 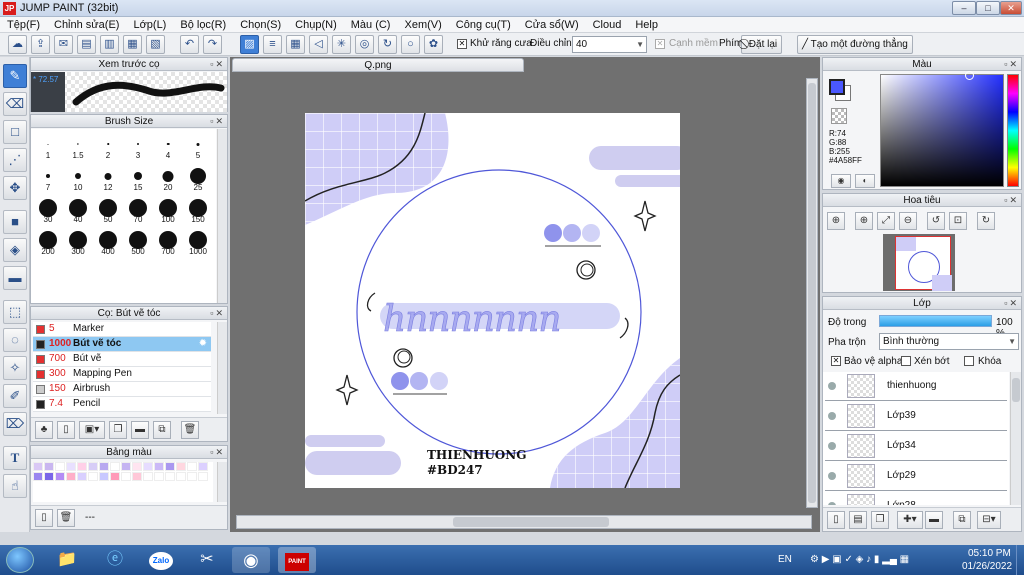 What do you see at coordinates (837, 87) in the screenshot?
I see `foreground-color-swatch` at bounding box center [837, 87].